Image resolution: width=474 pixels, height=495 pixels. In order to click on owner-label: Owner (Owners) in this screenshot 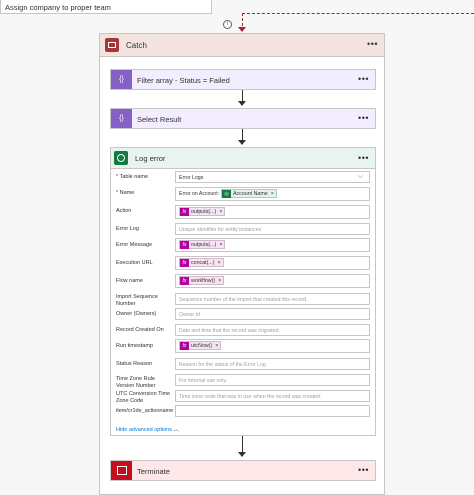, I will do `click(136, 314)`.